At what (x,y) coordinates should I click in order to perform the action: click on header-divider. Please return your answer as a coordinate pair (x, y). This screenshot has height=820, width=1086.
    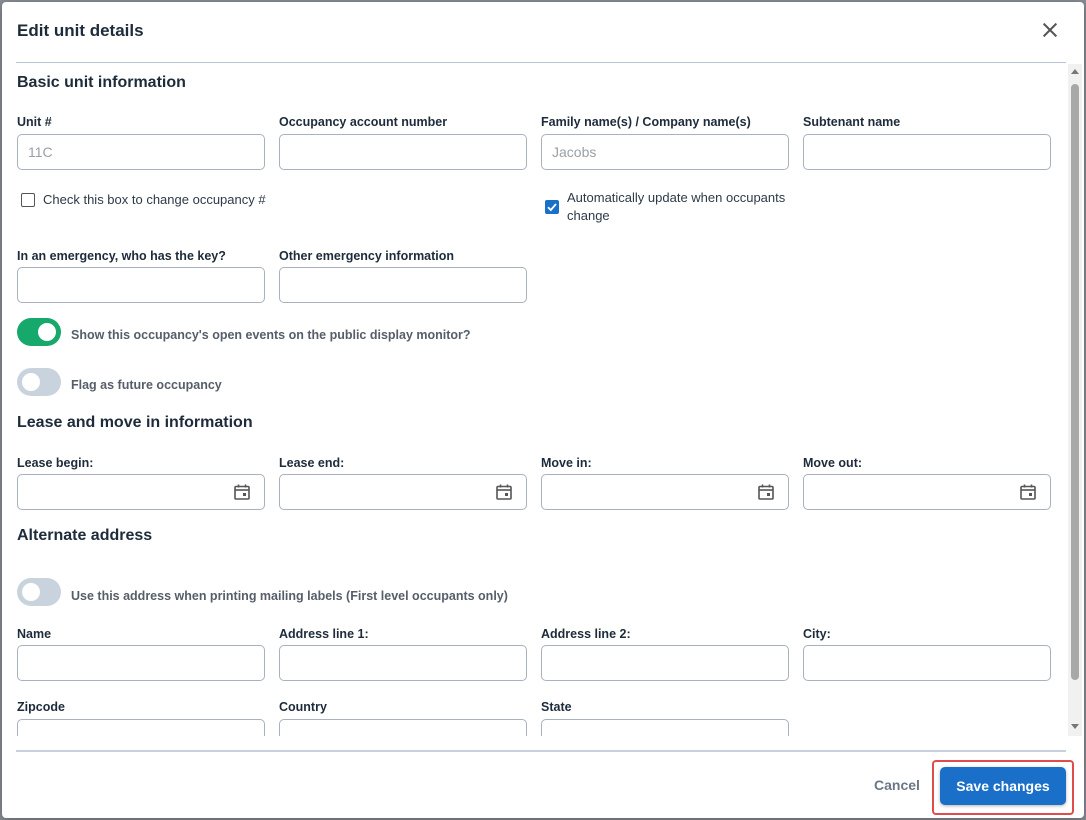
    Looking at the image, I should click on (541, 62).